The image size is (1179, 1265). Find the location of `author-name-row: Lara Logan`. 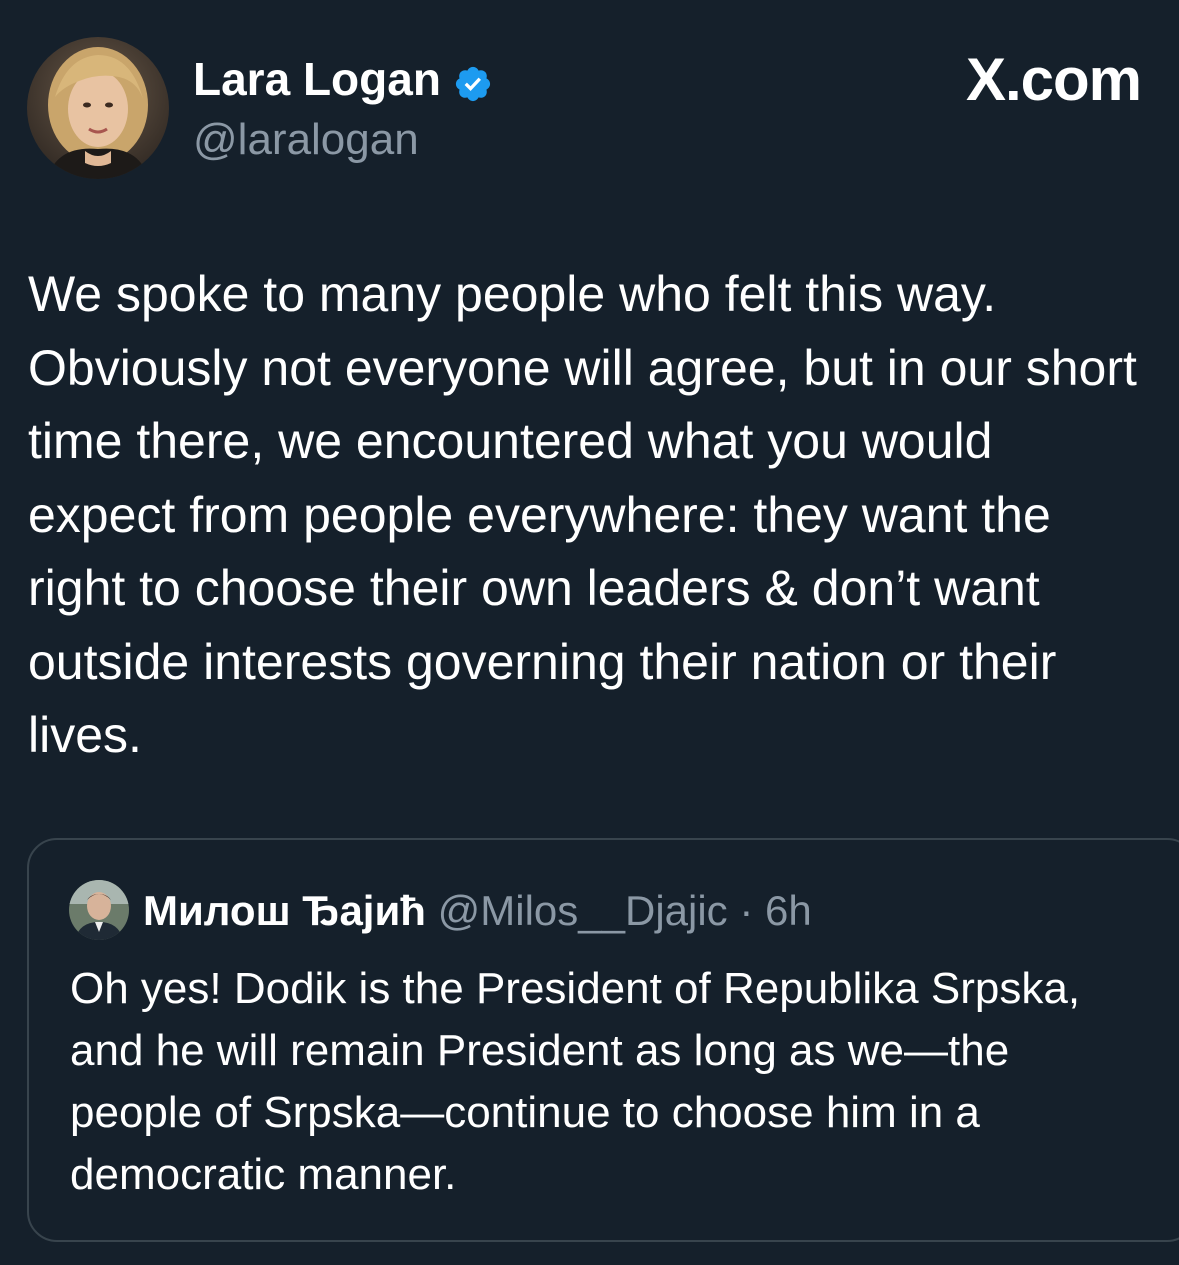

author-name-row: Lara Logan is located at coordinates (343, 79).